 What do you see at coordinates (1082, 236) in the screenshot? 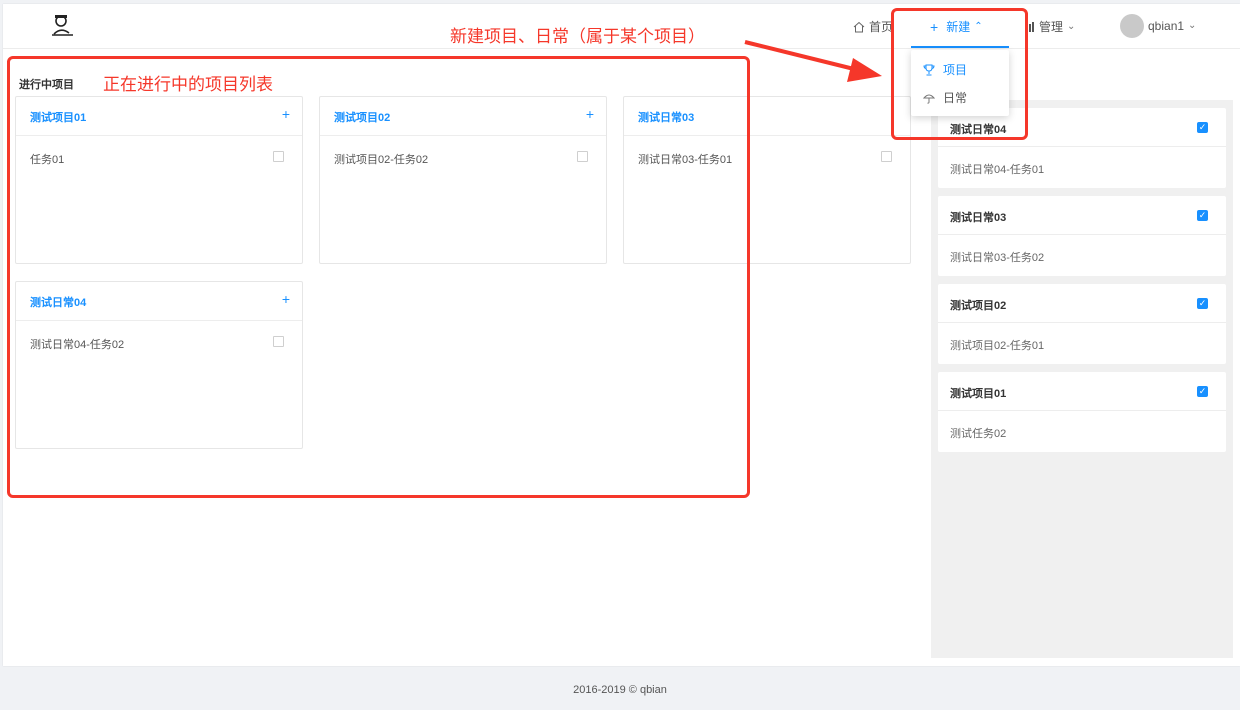
I see `completed-card: 测试日常03 ✓ 测试日常03-任务02` at bounding box center [1082, 236].